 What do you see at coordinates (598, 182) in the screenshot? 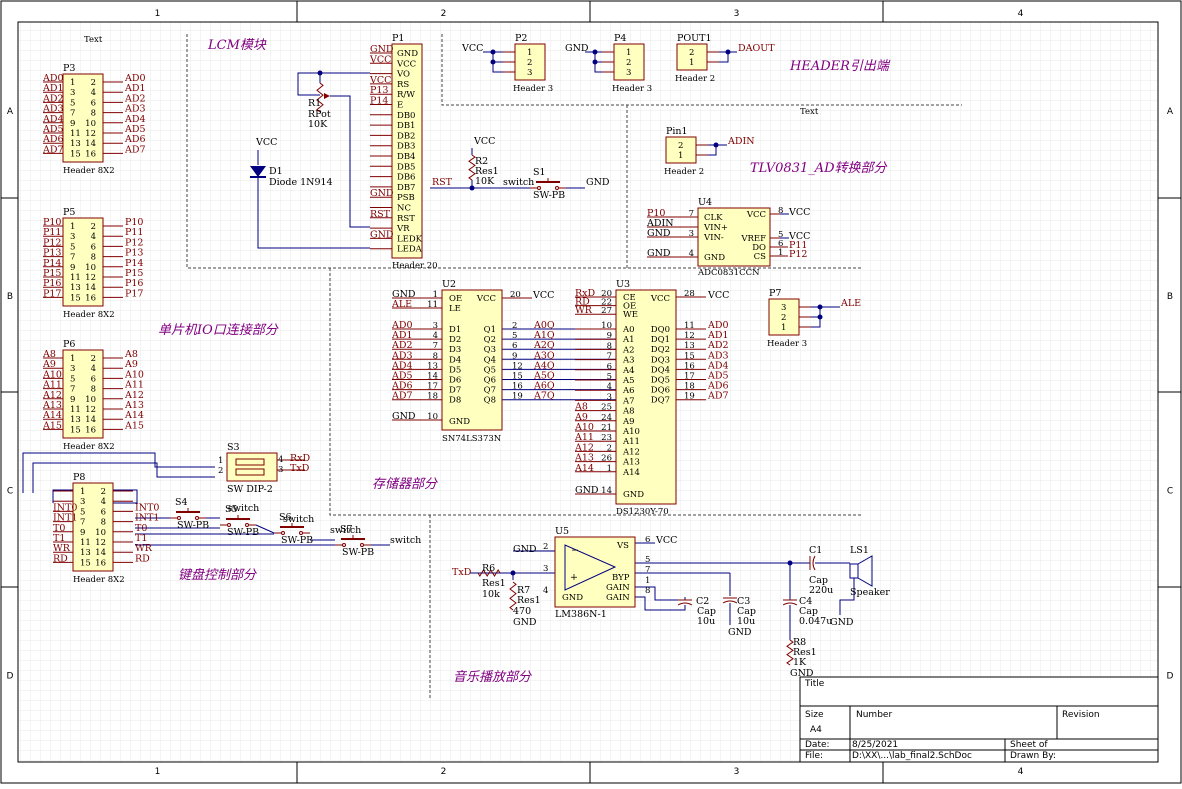
I see `gnd-label: GND` at bounding box center [598, 182].